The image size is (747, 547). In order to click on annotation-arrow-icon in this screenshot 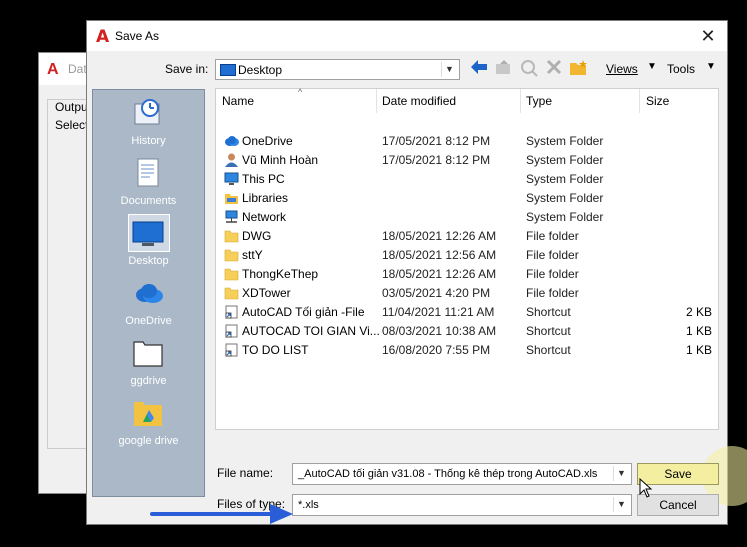, I will do `click(221, 514)`.